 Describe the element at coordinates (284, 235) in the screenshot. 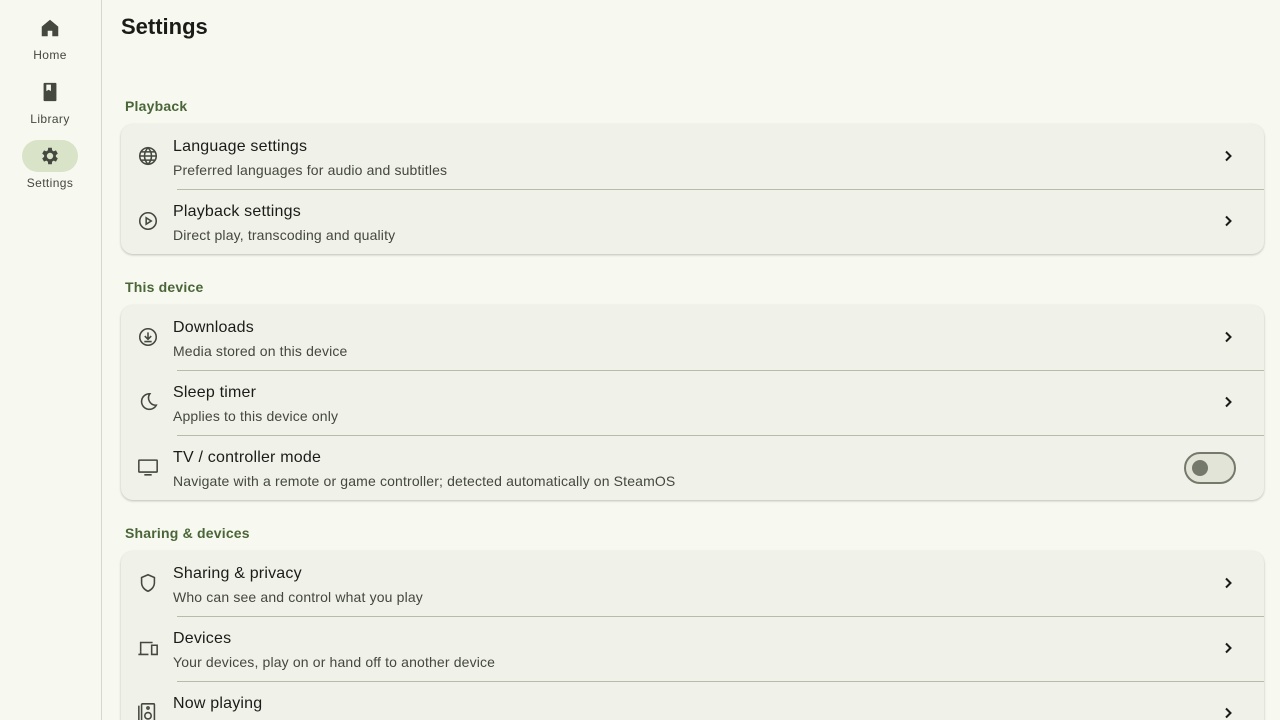

I see `settings-item-subtitle: Direct play, transcoding and quality` at that location.